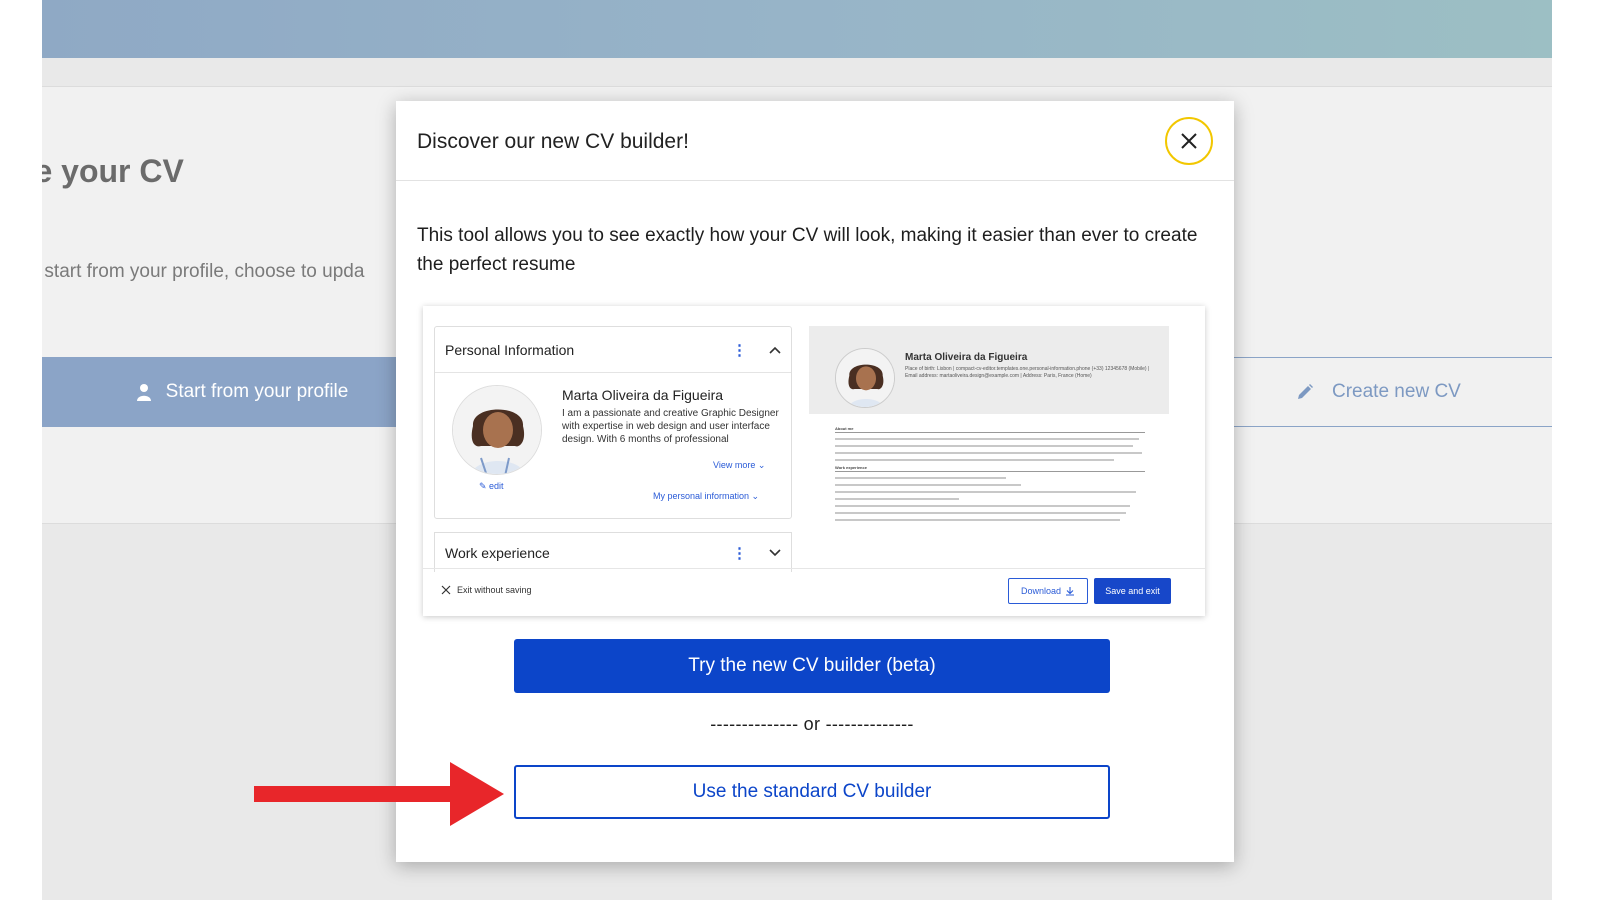  What do you see at coordinates (966, 357) in the screenshot?
I see `cv-name: Marta Oliveira da Figueira` at bounding box center [966, 357].